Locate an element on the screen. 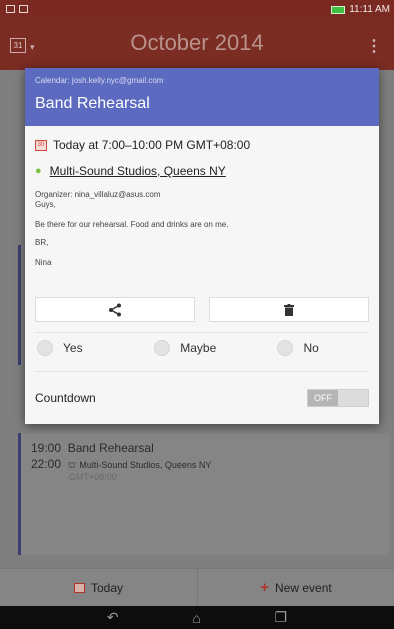 The width and height of the screenshot is (394, 629). rsvp-no-label: No is located at coordinates (311, 348).